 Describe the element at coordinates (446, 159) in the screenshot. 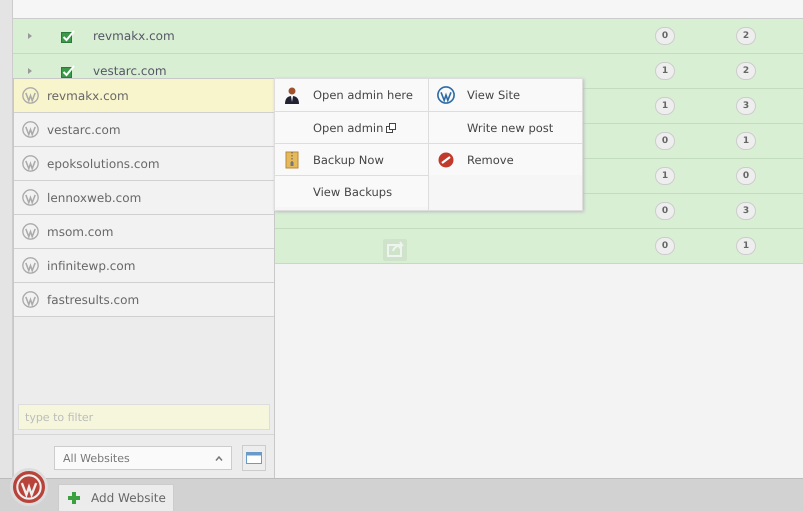

I see `prohibited-icon` at that location.